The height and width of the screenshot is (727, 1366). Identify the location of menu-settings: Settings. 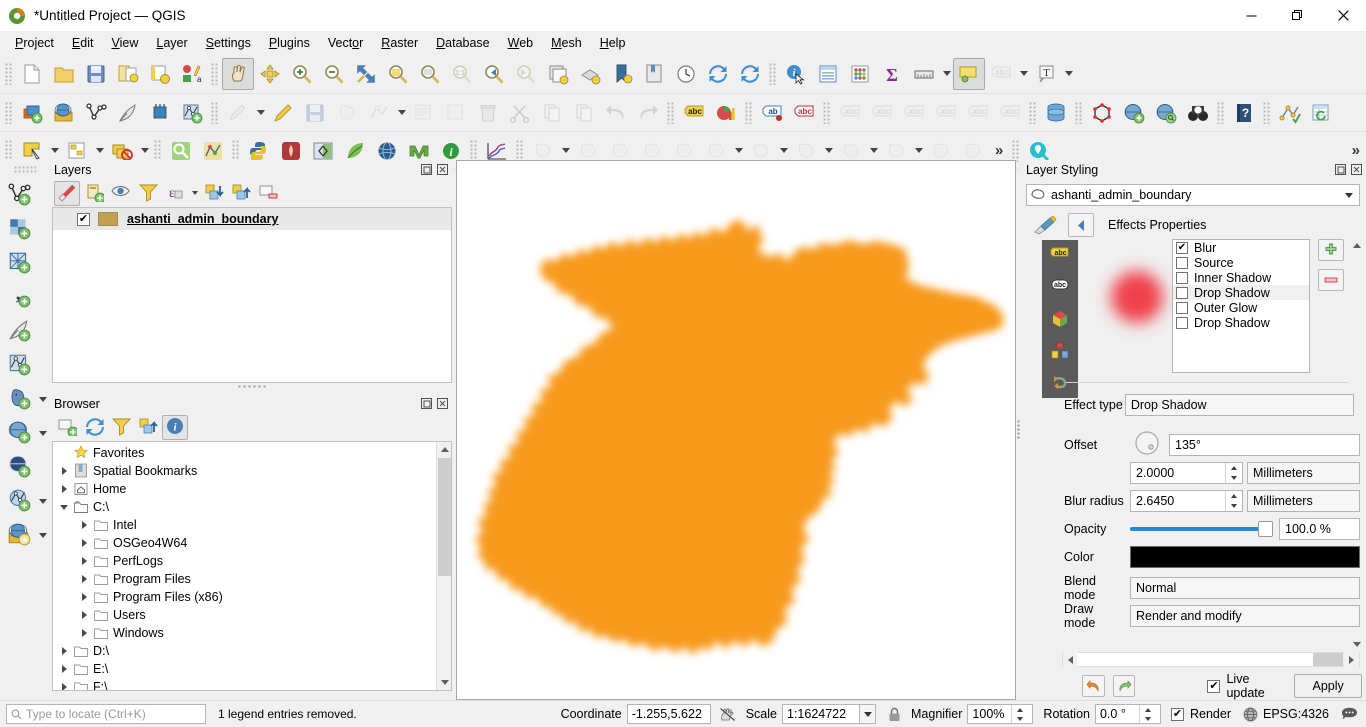
(228, 43).